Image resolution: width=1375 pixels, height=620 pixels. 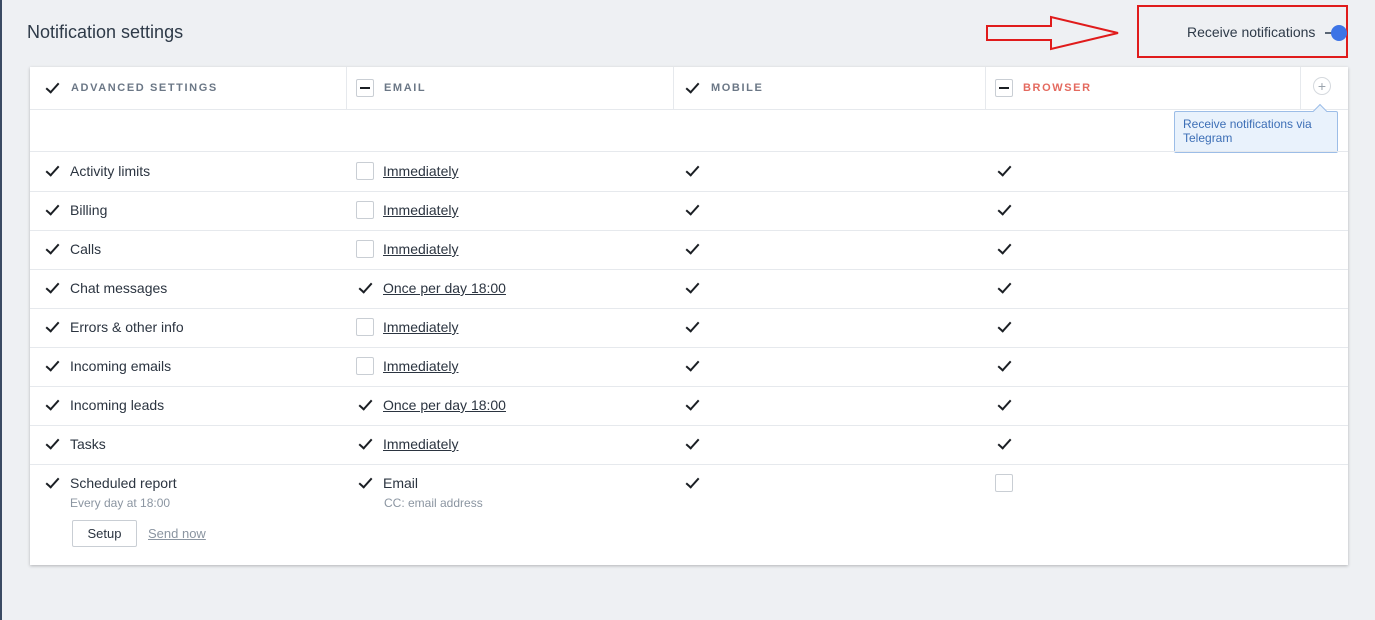 I want to click on event-cell: Errors & other info, so click(x=113, y=327).